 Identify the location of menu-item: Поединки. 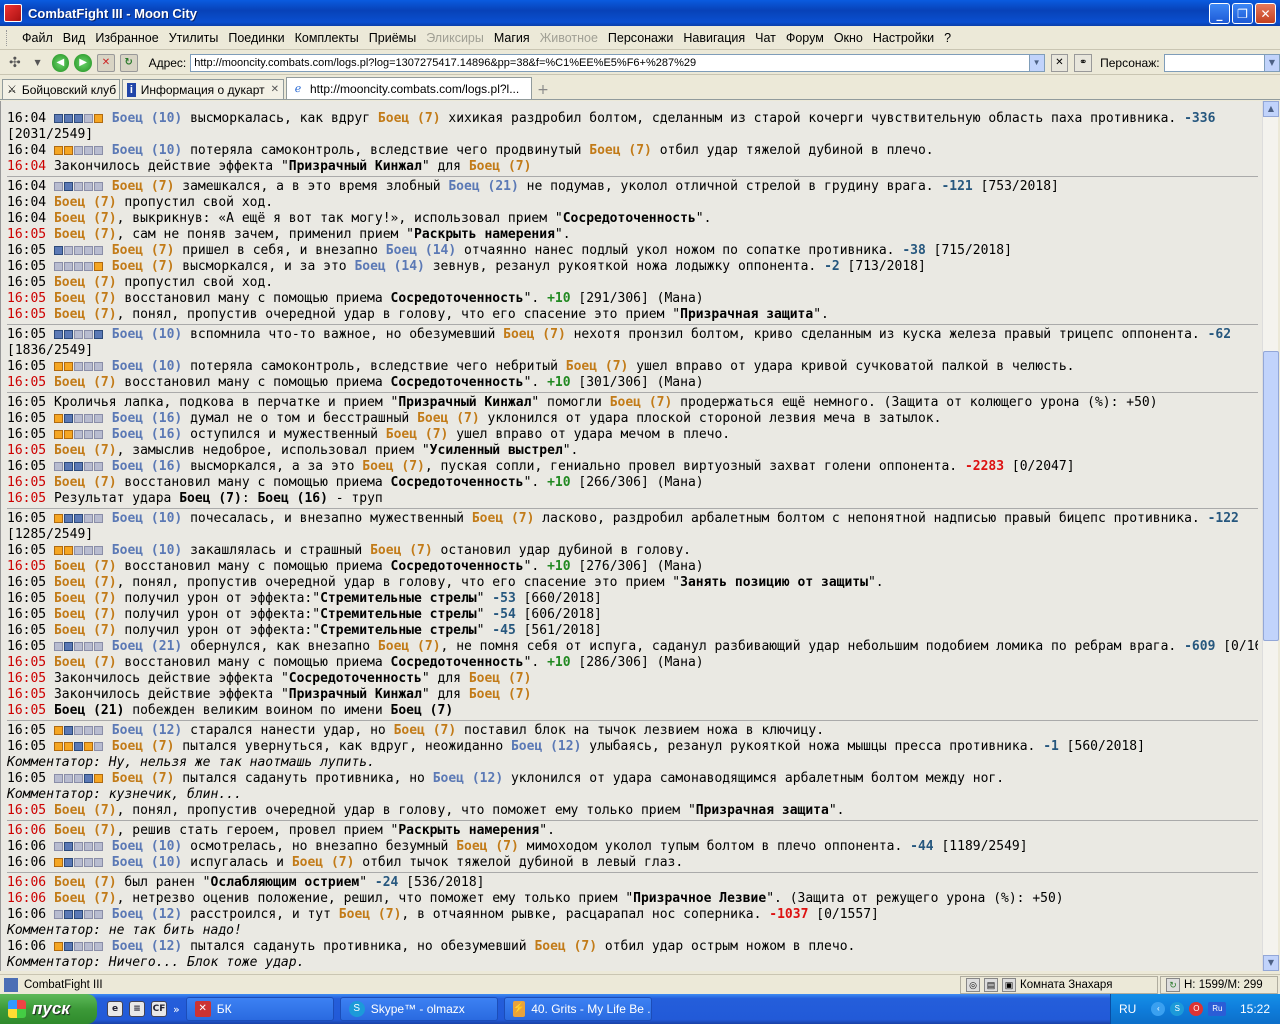
(256, 38).